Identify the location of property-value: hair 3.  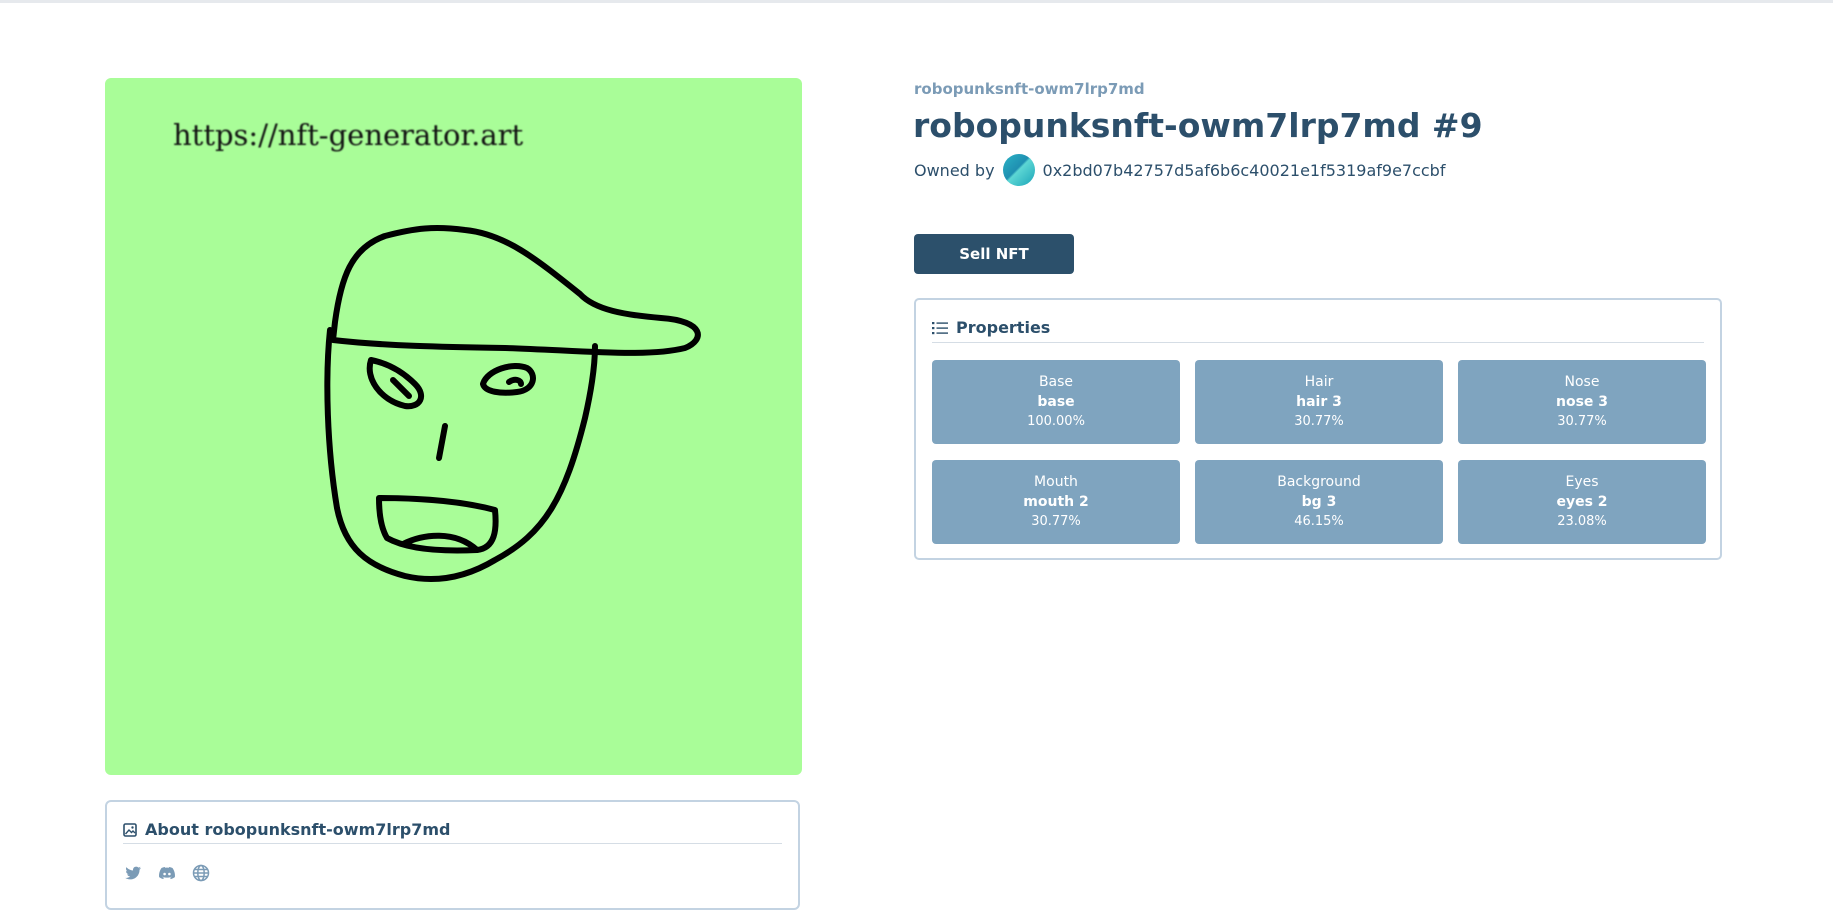
(1319, 402).